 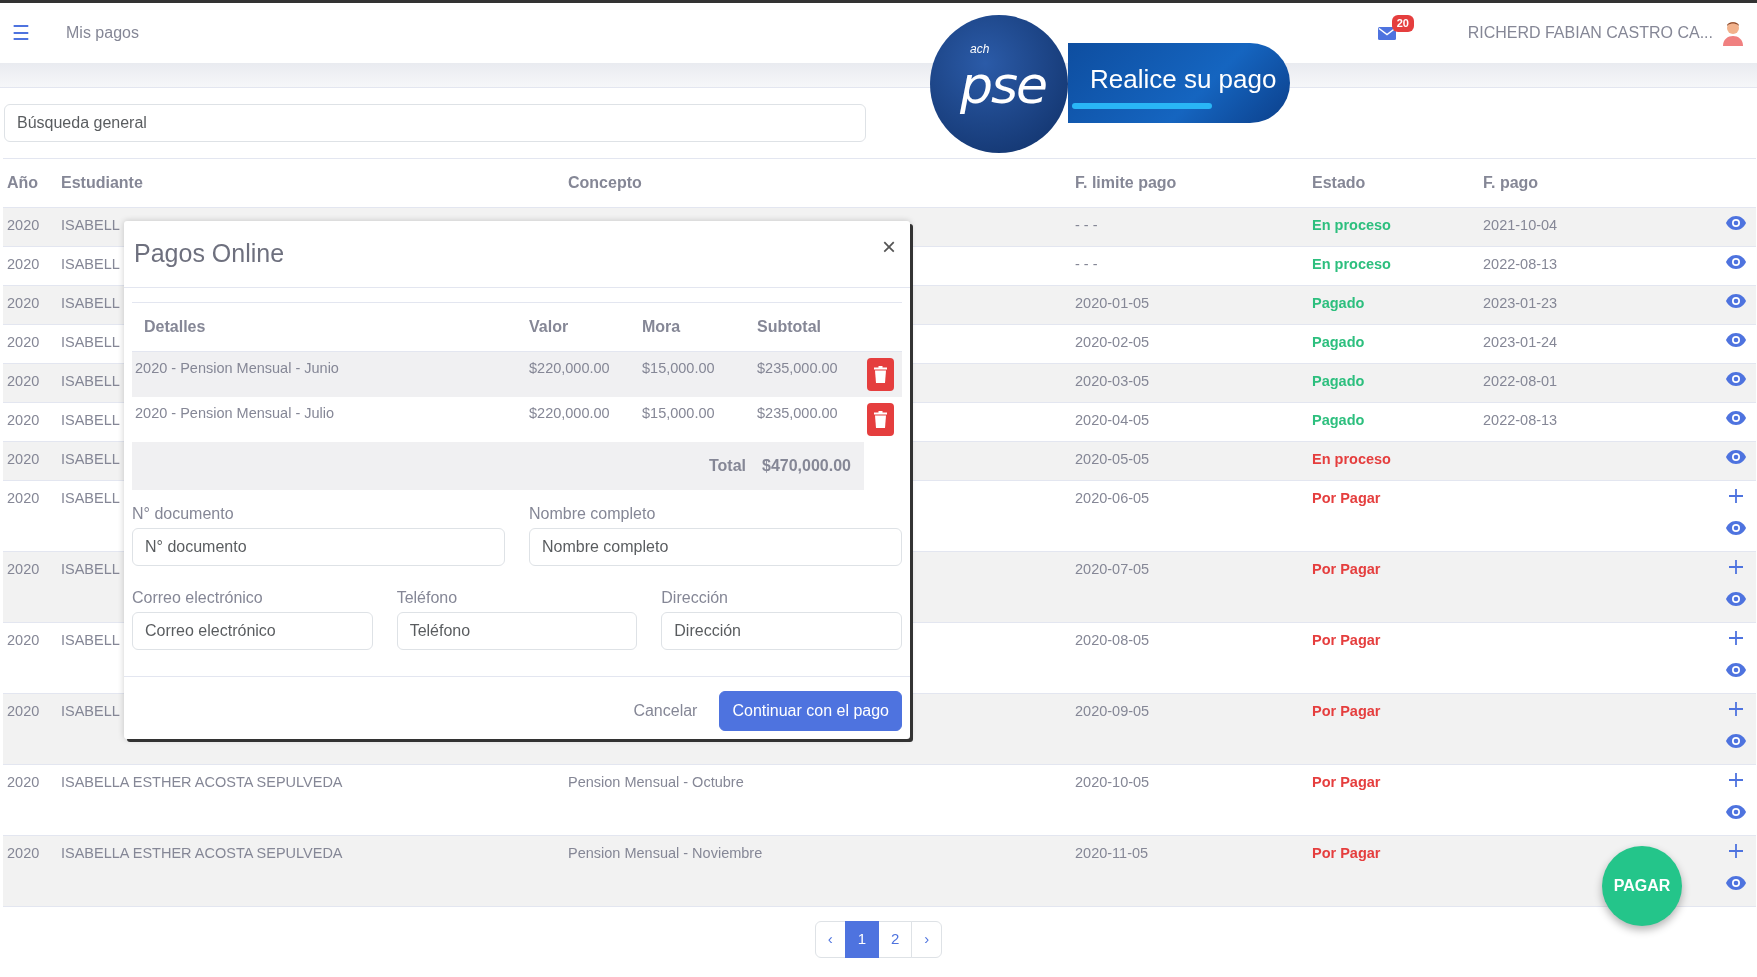 What do you see at coordinates (1386, 33) in the screenshot?
I see `mail-icon` at bounding box center [1386, 33].